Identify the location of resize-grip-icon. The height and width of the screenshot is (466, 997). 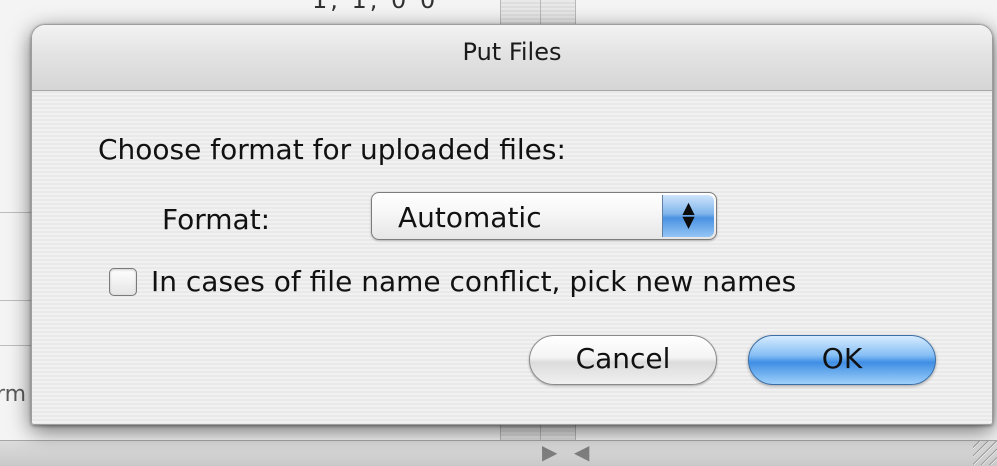
(985, 453).